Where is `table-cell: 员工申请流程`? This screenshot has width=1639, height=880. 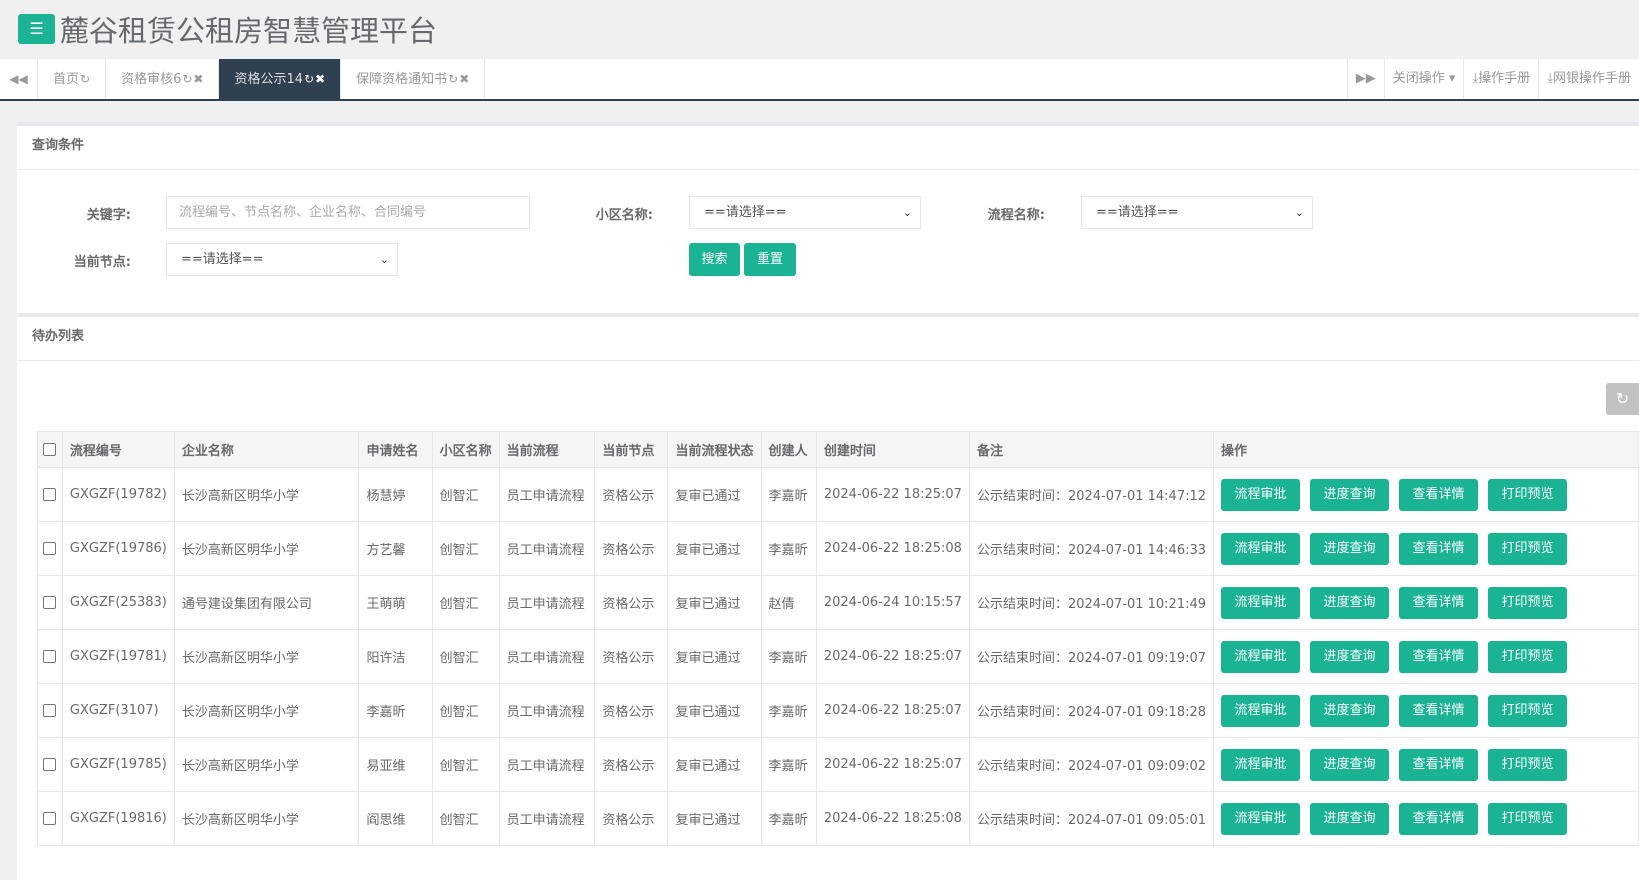
table-cell: 员工申请流程 is located at coordinates (547, 710).